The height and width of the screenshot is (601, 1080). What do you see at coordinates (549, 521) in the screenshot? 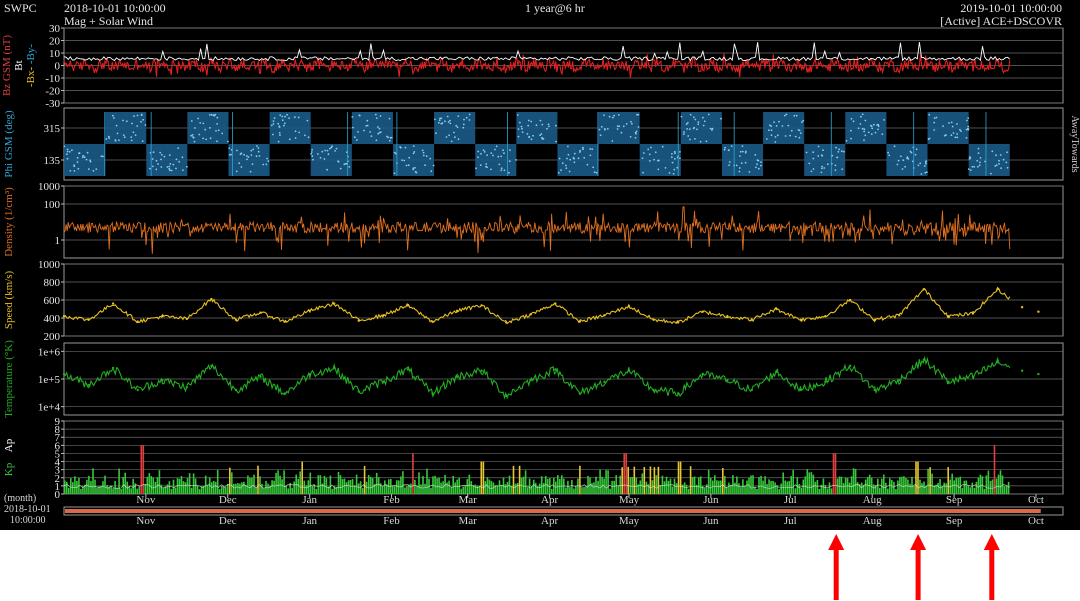
I see `month-label-bottom: Apr` at bounding box center [549, 521].